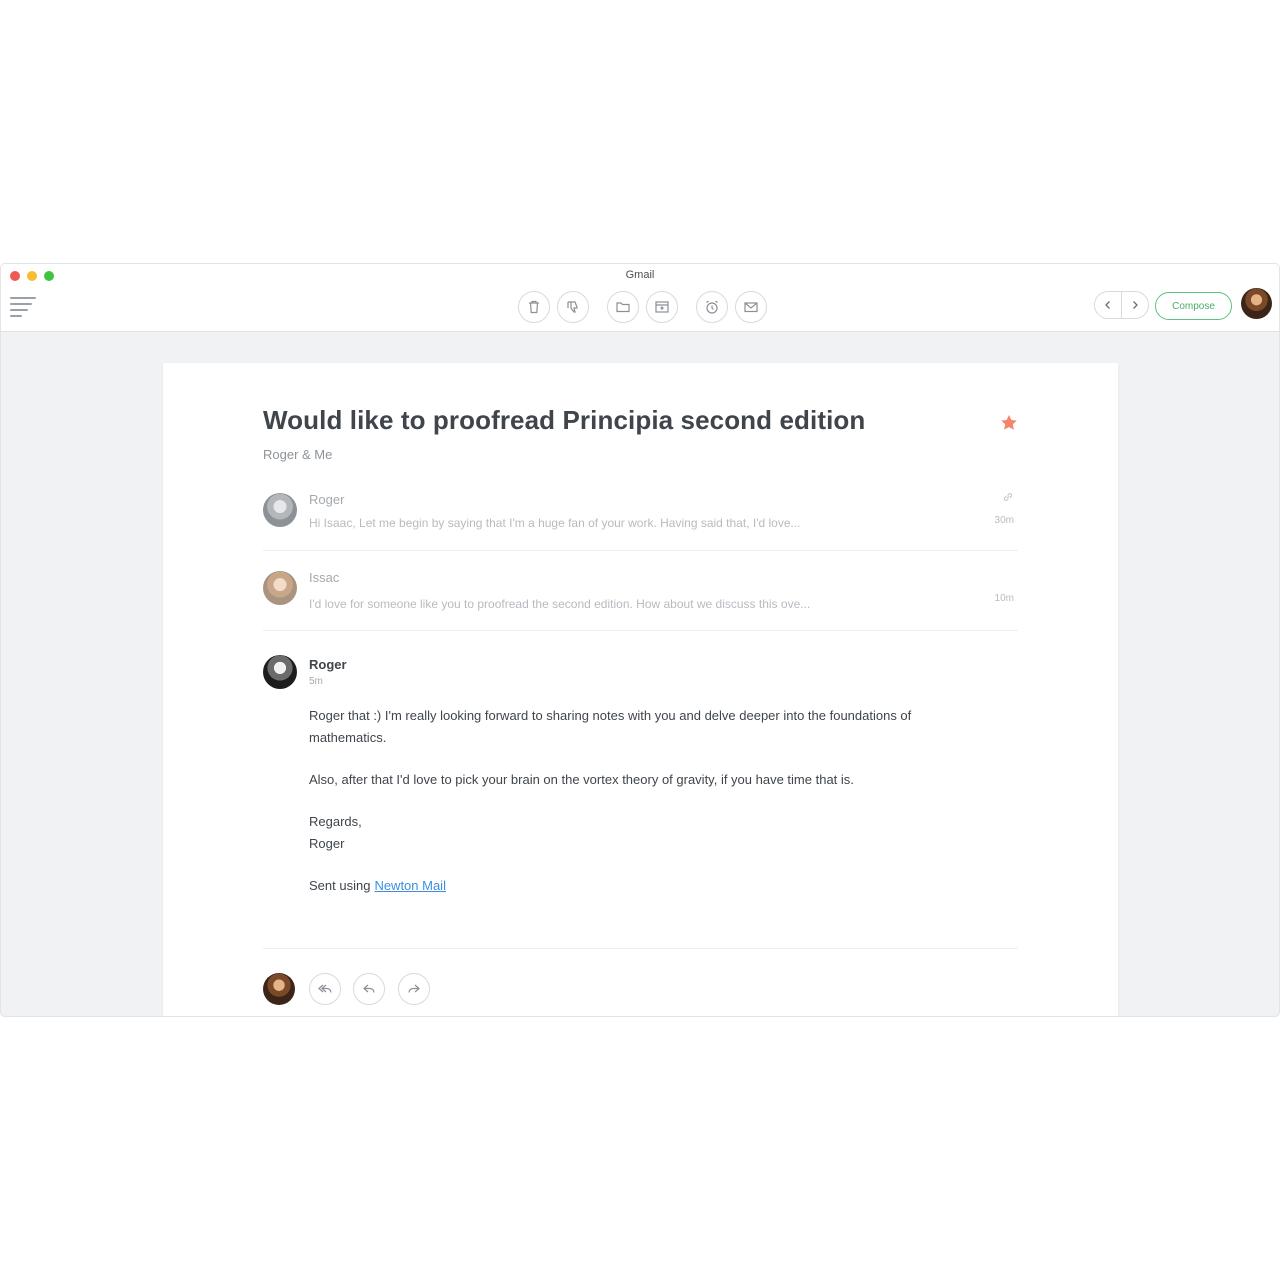  What do you see at coordinates (340, 885) in the screenshot?
I see `sent-using-text: Sent using` at bounding box center [340, 885].